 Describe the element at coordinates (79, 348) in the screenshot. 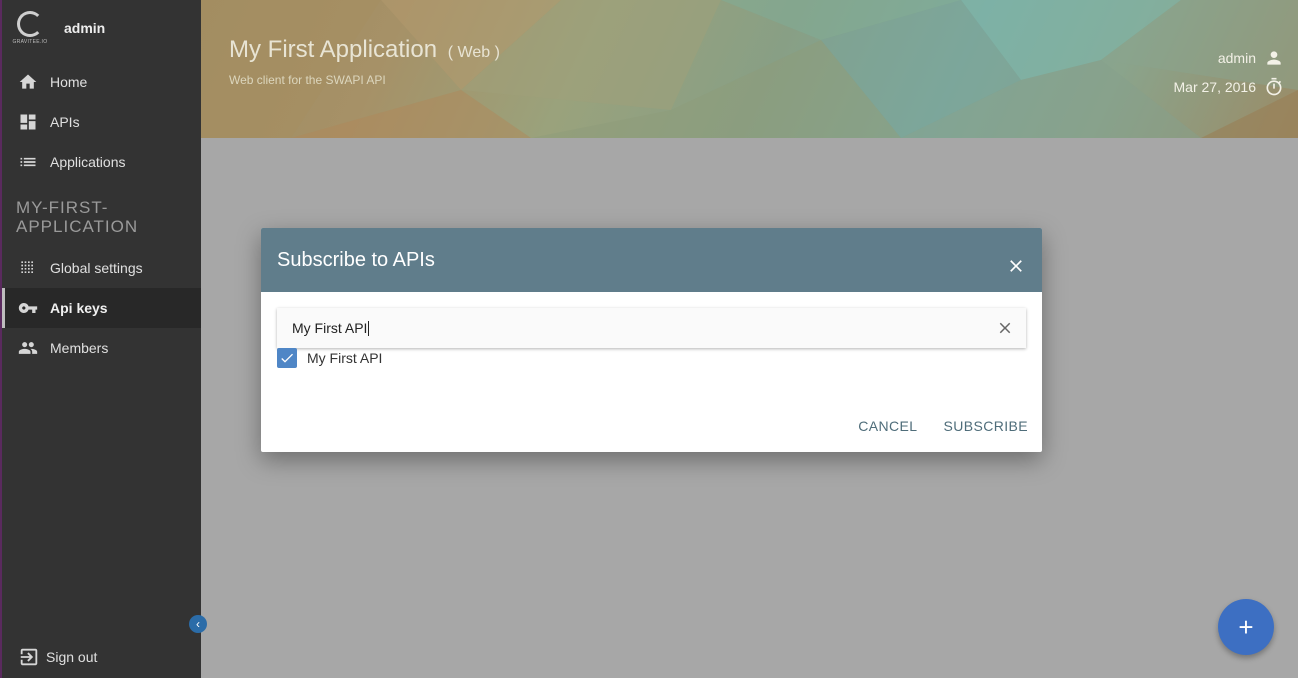

I see `nav-item-label: Members` at that location.